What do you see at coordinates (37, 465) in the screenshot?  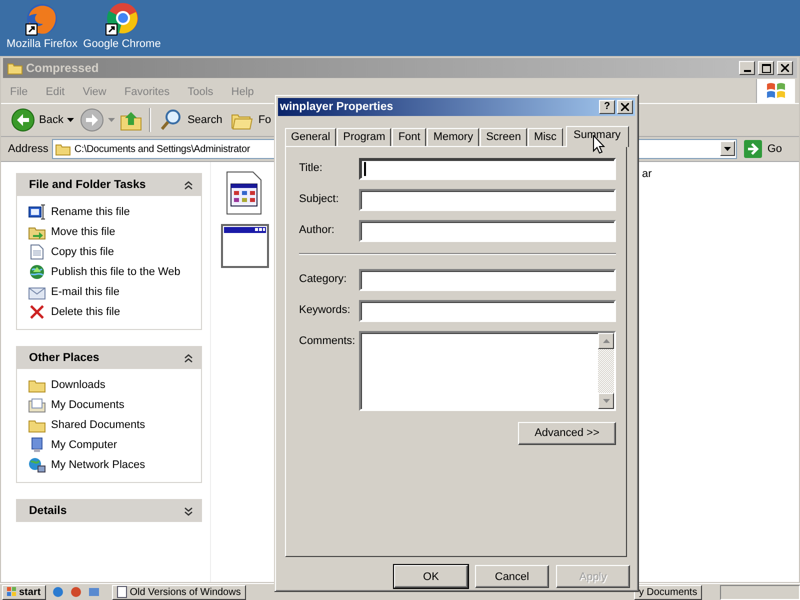 I see `network-globe-icon` at bounding box center [37, 465].